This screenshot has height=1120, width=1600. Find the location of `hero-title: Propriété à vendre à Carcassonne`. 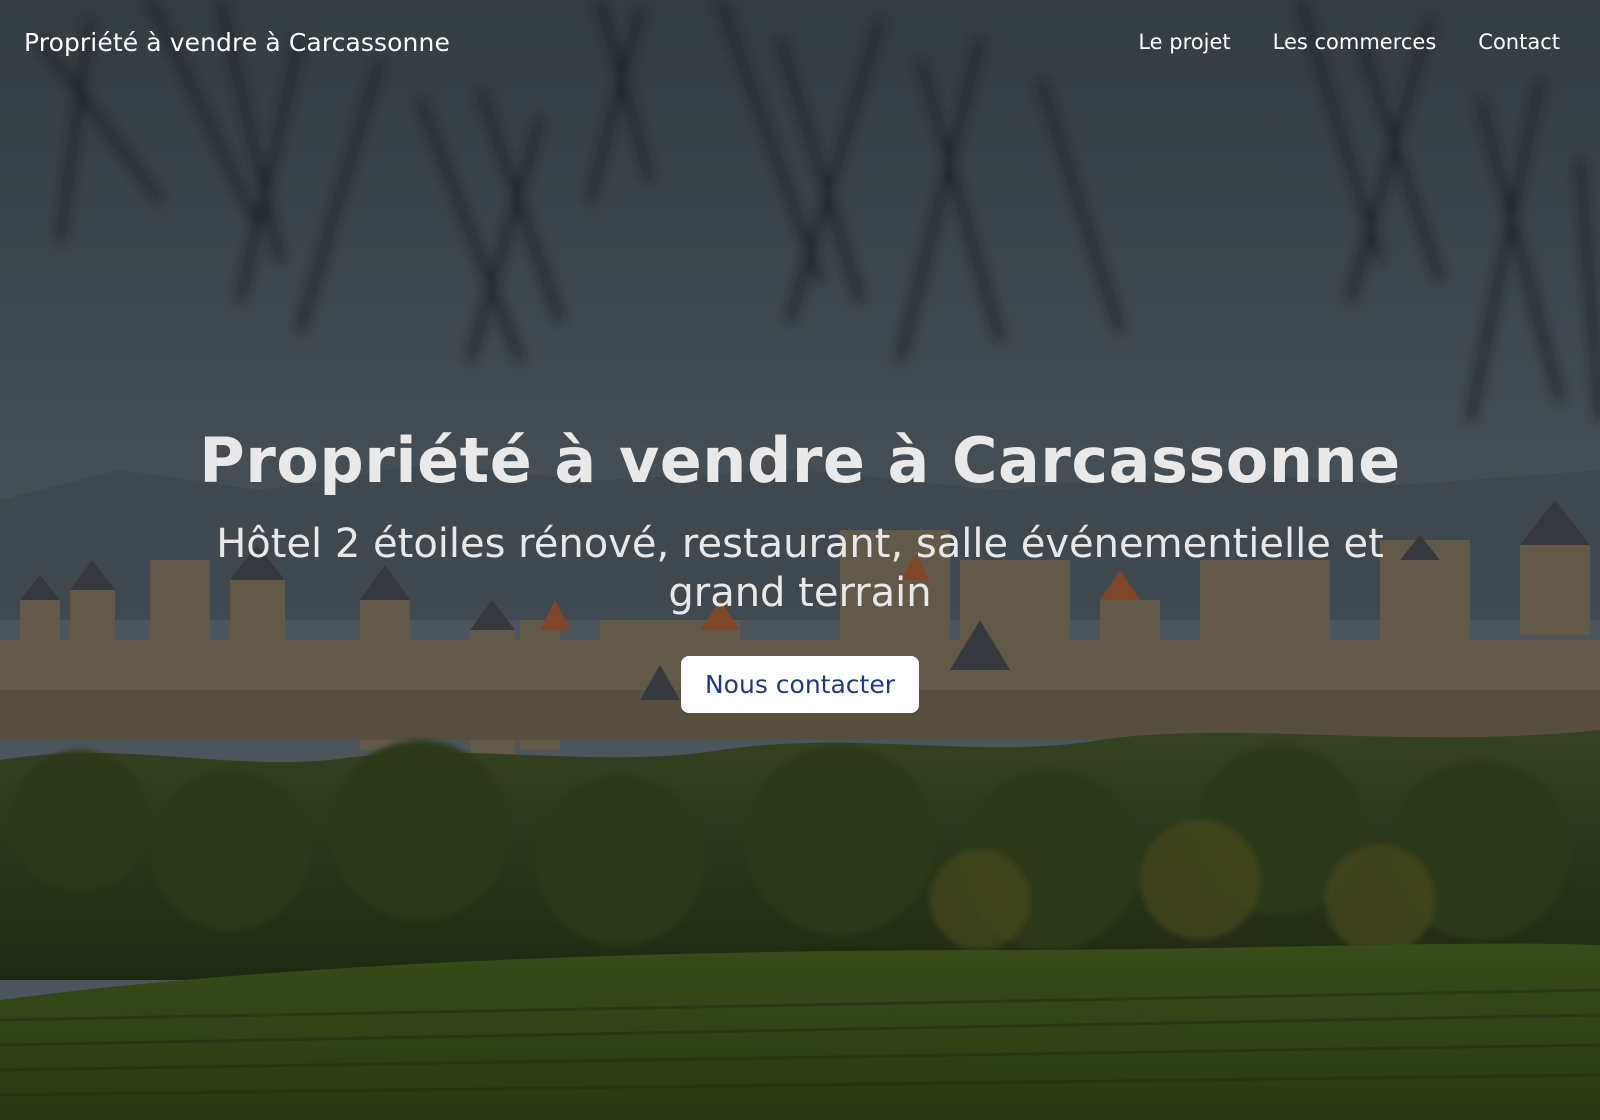

hero-title: Propriété à vendre à Carcassonne is located at coordinates (800, 460).